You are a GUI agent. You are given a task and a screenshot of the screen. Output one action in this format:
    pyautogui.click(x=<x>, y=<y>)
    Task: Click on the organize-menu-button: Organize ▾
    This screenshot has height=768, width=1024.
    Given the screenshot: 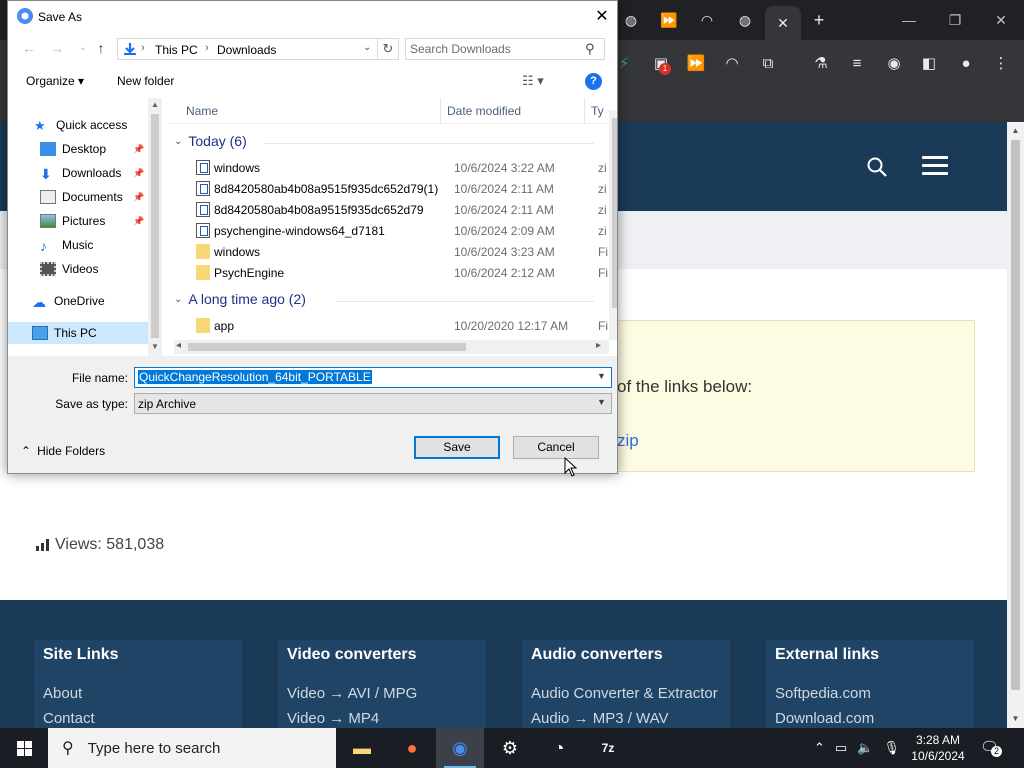 What is the action you would take?
    pyautogui.click(x=55, y=81)
    